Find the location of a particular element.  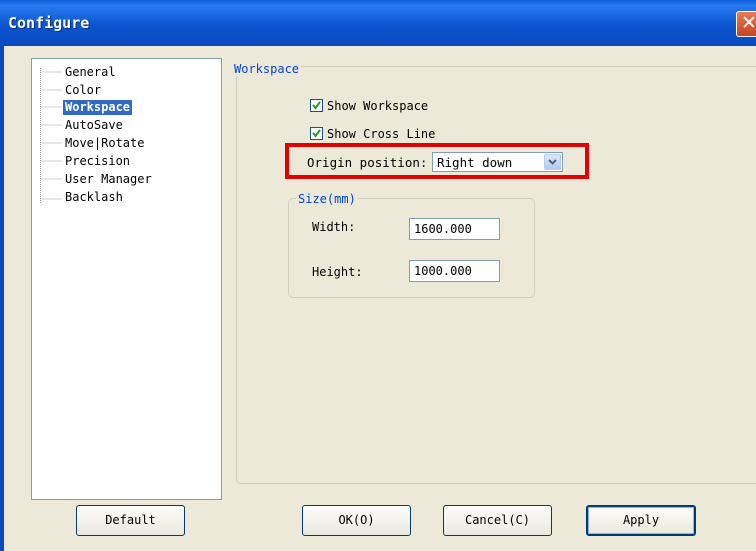

size-group is located at coordinates (411, 248).